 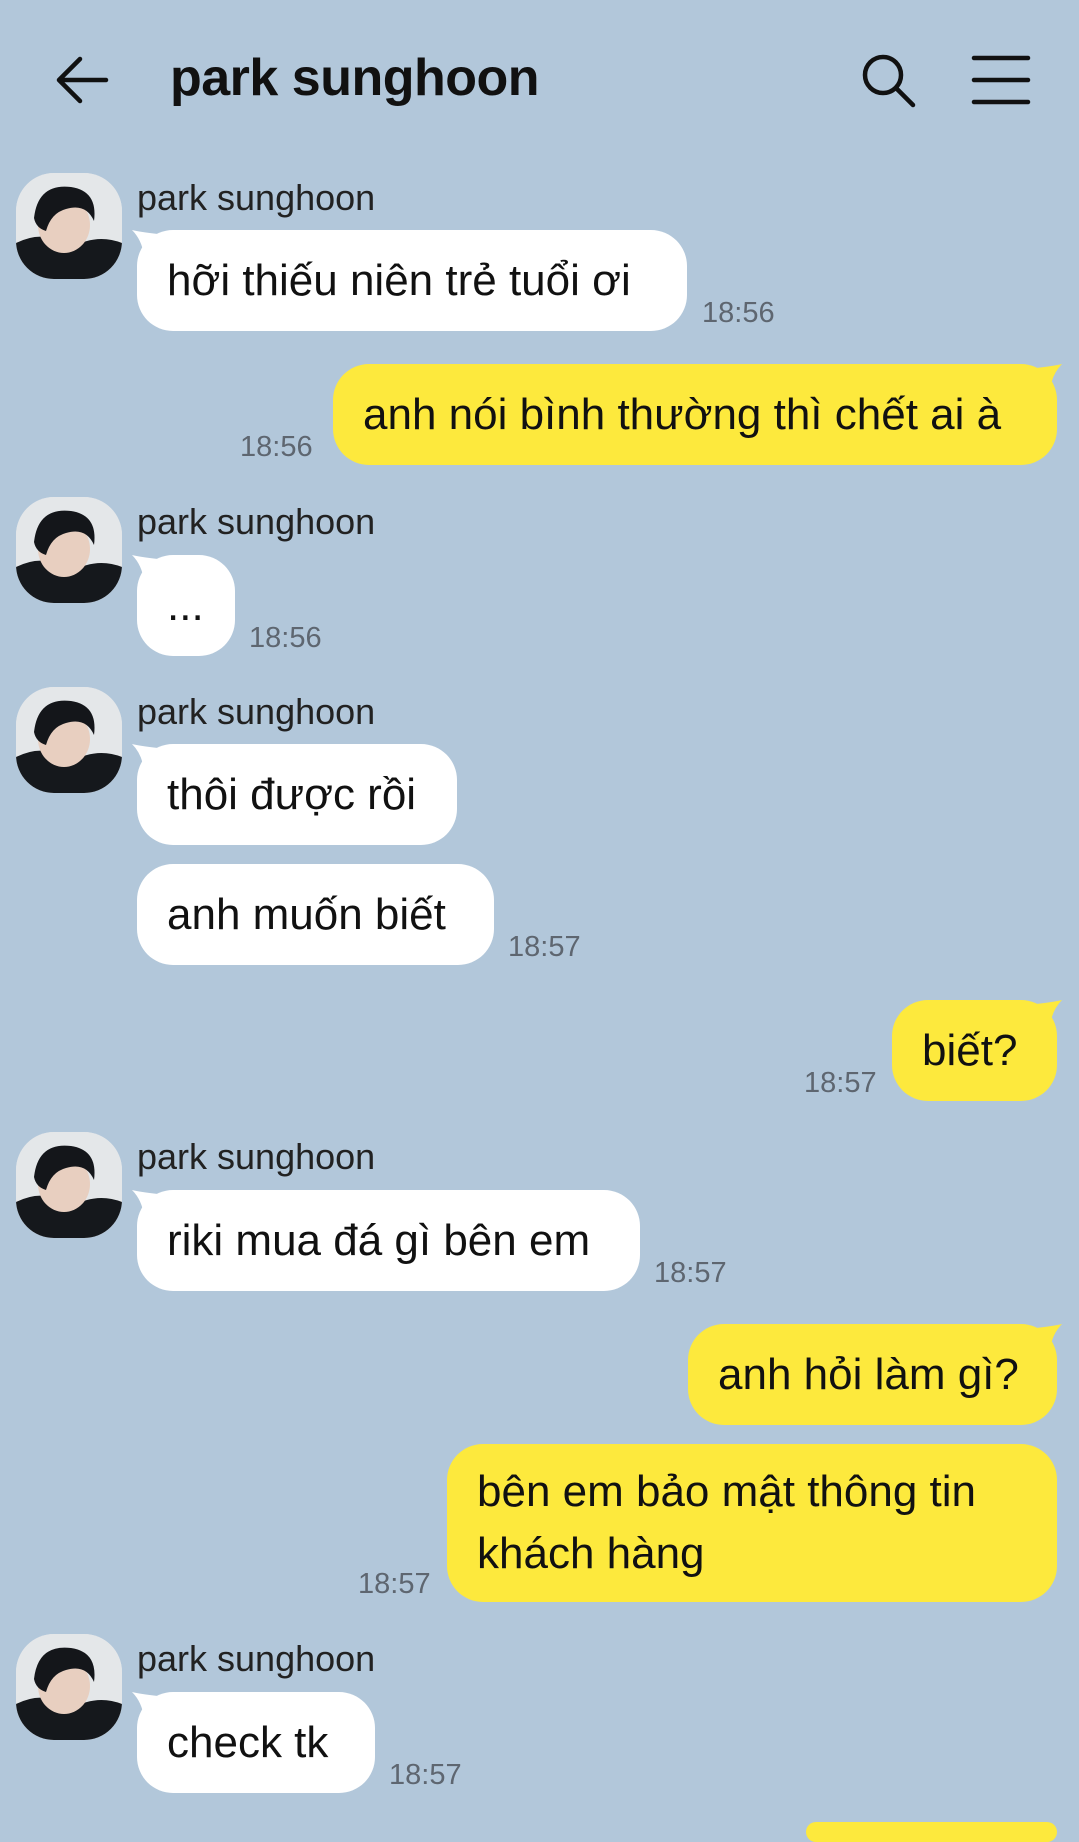 What do you see at coordinates (695, 414) in the screenshot?
I see `message-bubble-outgoing: anh nói bình thường thì chết ai à` at bounding box center [695, 414].